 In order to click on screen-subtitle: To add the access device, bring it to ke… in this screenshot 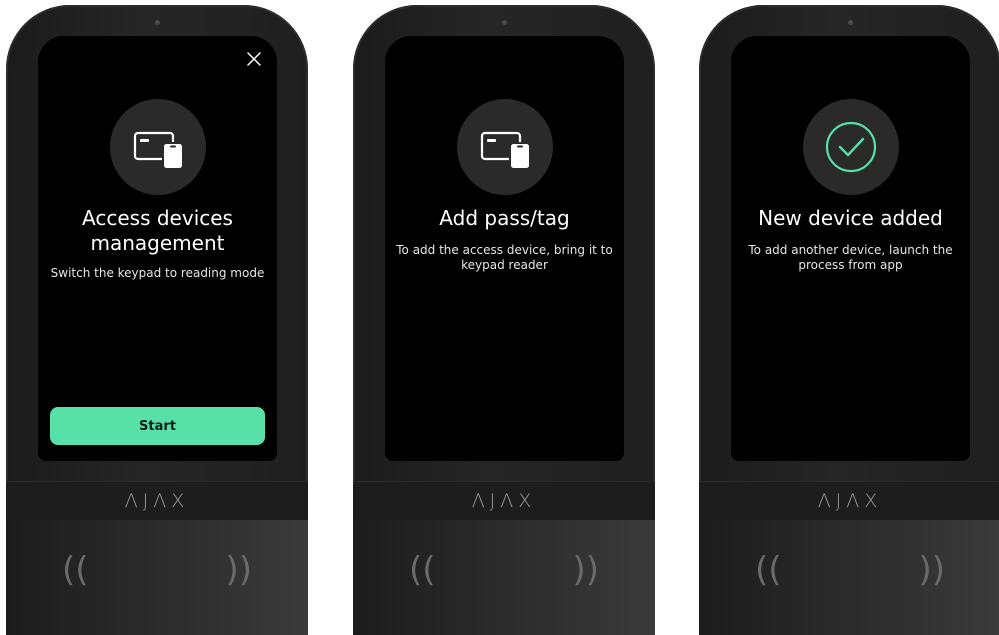, I will do `click(504, 257)`.